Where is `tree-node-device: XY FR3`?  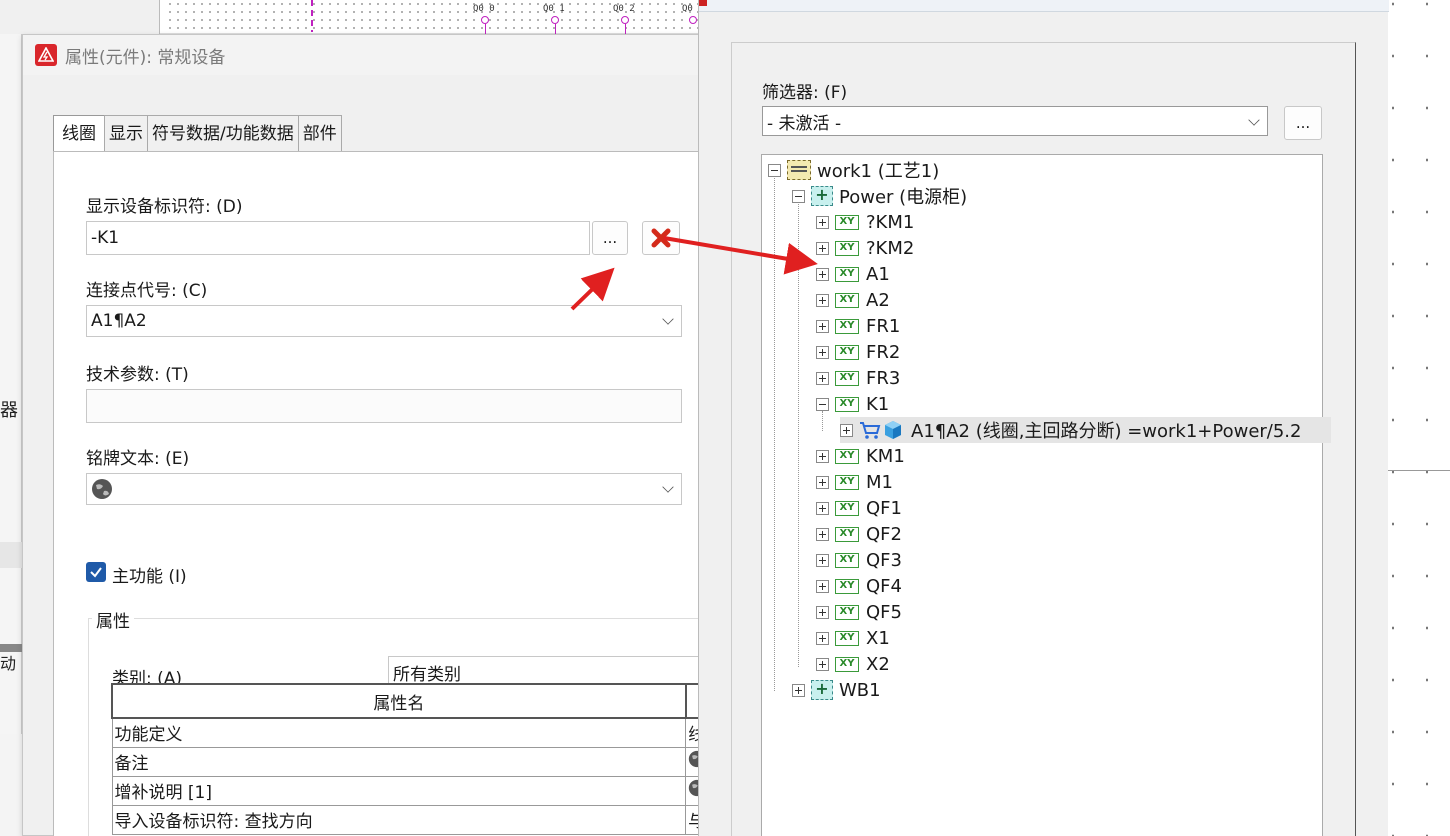
tree-node-device: XY FR3 is located at coordinates (858, 378).